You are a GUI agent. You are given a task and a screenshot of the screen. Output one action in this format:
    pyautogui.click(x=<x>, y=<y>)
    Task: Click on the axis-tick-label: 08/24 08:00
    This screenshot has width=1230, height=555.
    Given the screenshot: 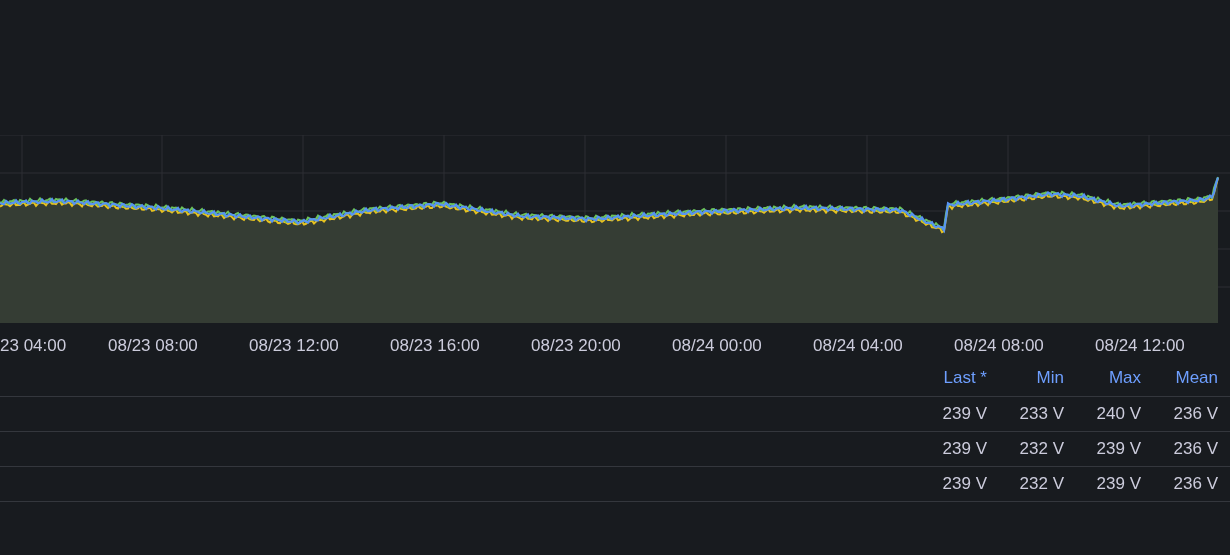 What is the action you would take?
    pyautogui.click(x=999, y=346)
    